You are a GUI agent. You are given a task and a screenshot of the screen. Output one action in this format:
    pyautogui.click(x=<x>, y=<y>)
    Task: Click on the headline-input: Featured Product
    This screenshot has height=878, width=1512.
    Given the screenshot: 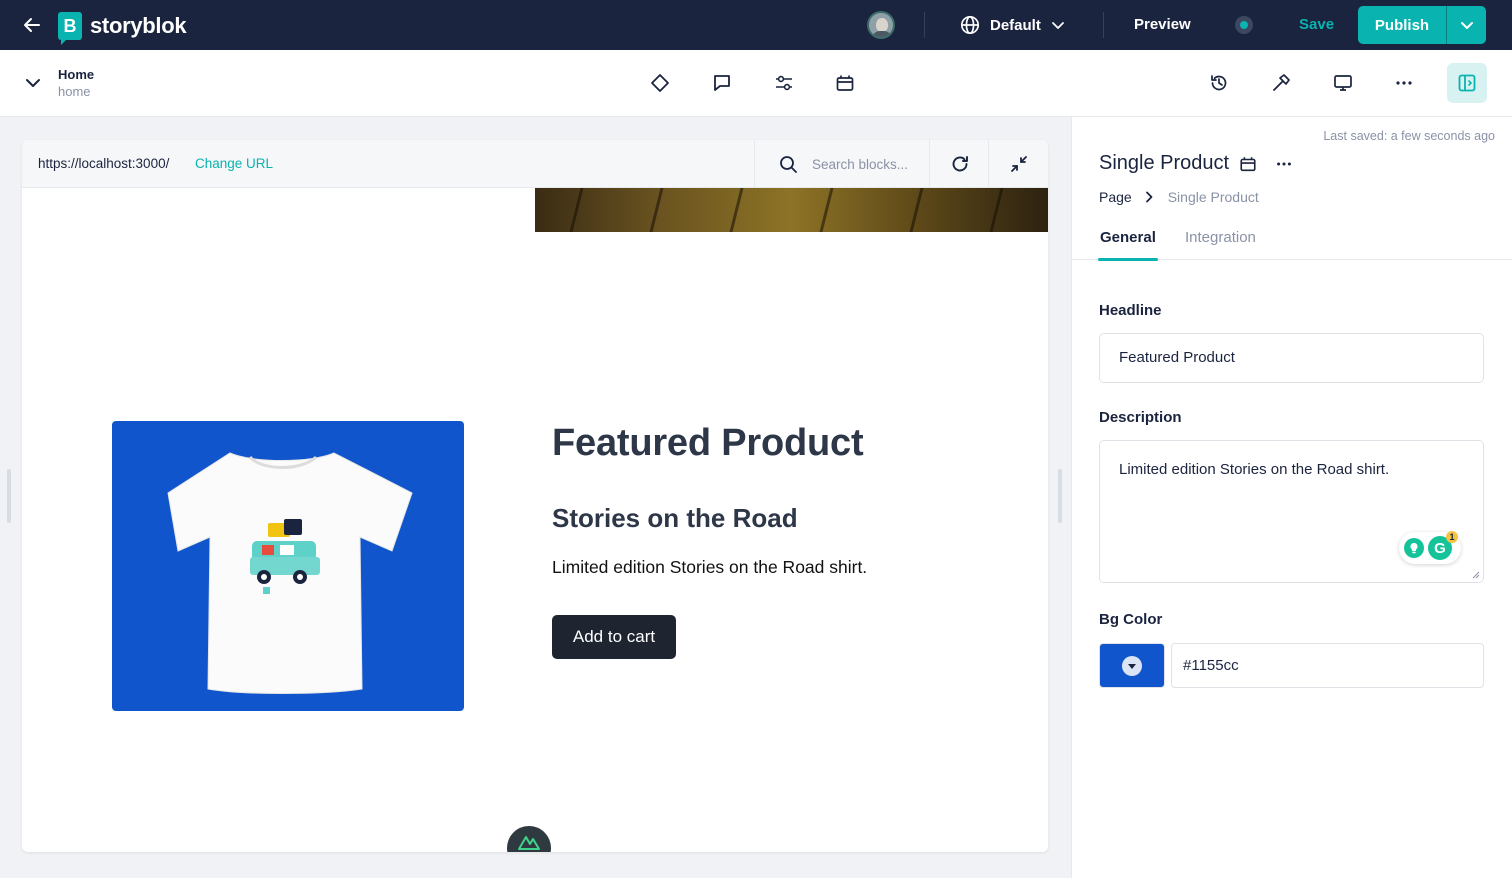 What is the action you would take?
    pyautogui.click(x=1291, y=358)
    